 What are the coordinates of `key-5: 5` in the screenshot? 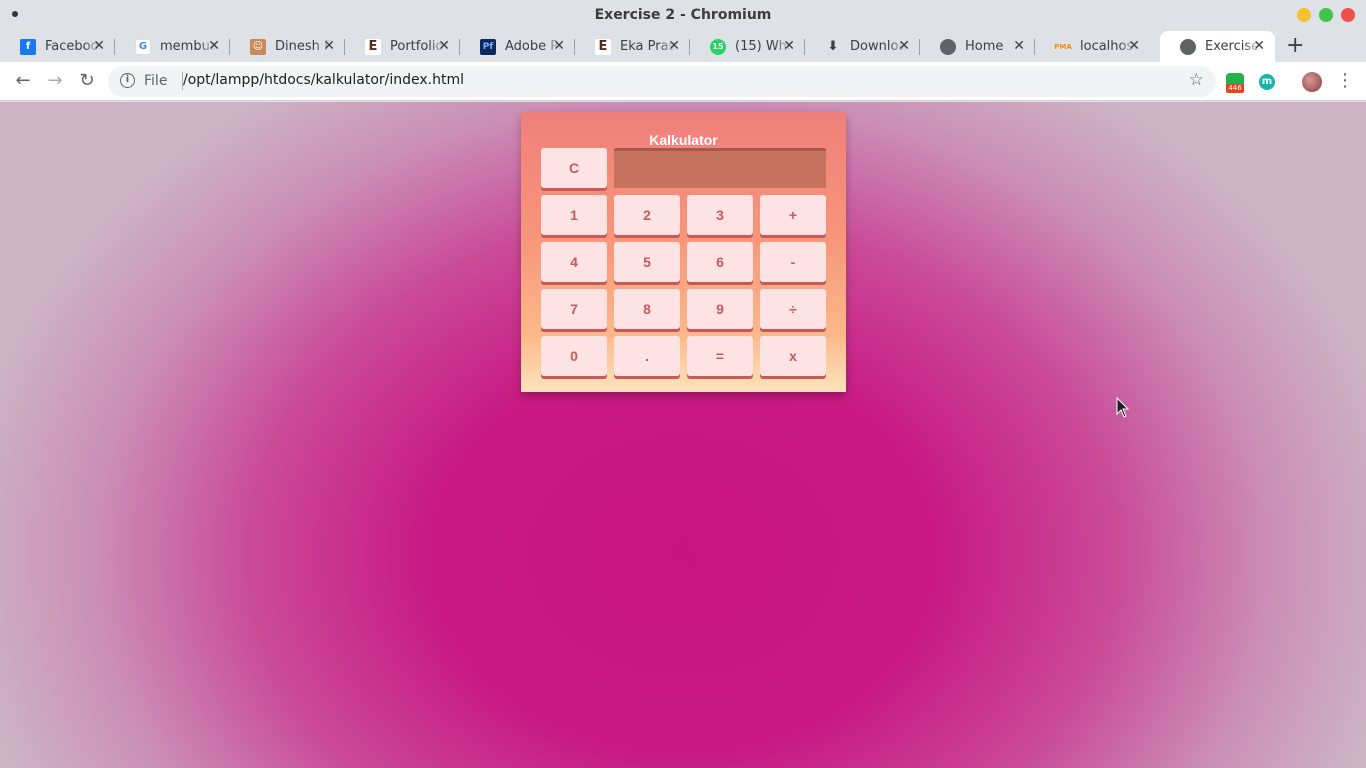 It's located at (647, 262).